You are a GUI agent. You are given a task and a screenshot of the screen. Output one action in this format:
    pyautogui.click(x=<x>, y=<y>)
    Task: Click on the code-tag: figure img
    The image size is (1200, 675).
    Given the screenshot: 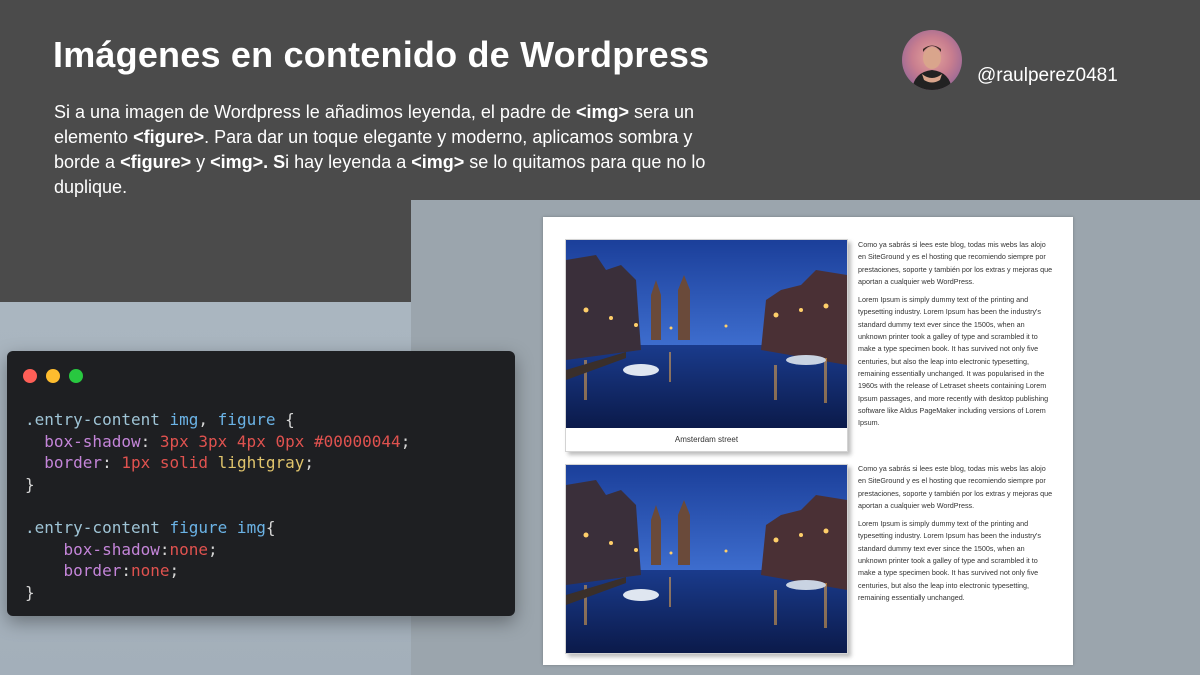 What is the action you would take?
    pyautogui.click(x=217, y=527)
    